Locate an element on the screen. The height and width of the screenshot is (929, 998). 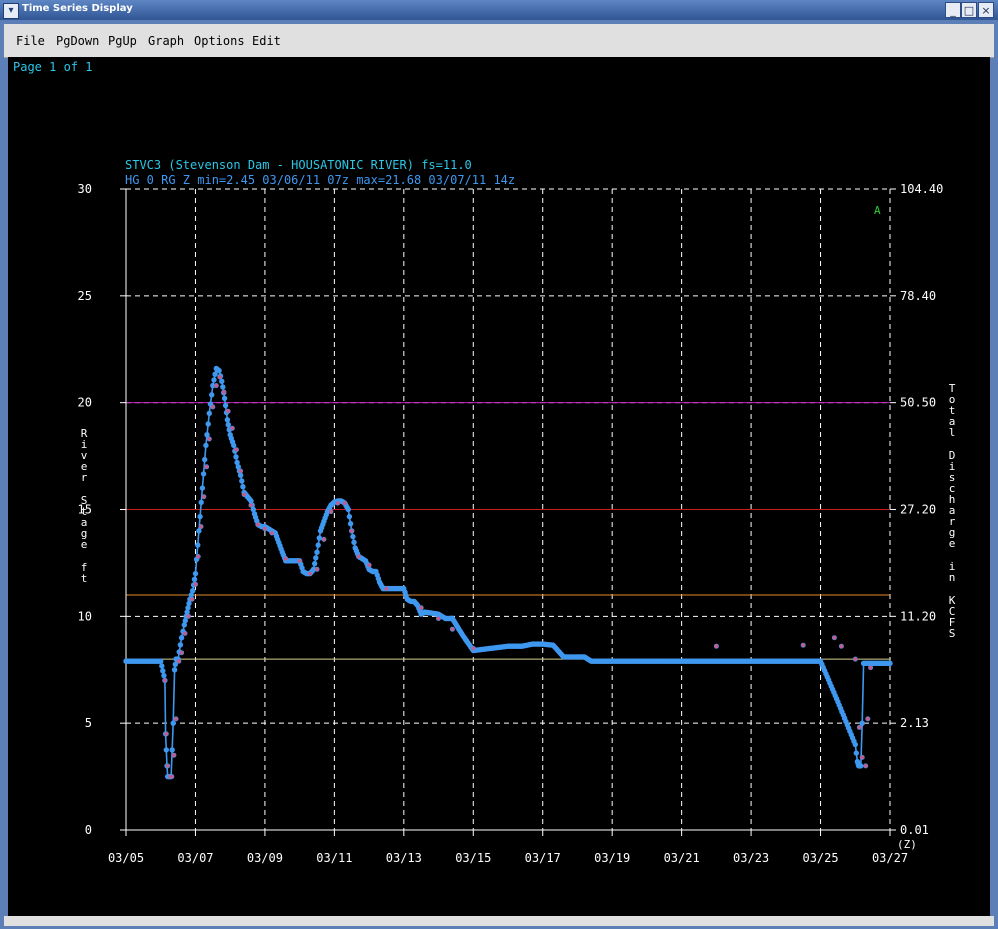
y-axis-right-labels: 0.01 2.13 11.20 27.20 50.50 78.40 104.40 is located at coordinates (921, 509).